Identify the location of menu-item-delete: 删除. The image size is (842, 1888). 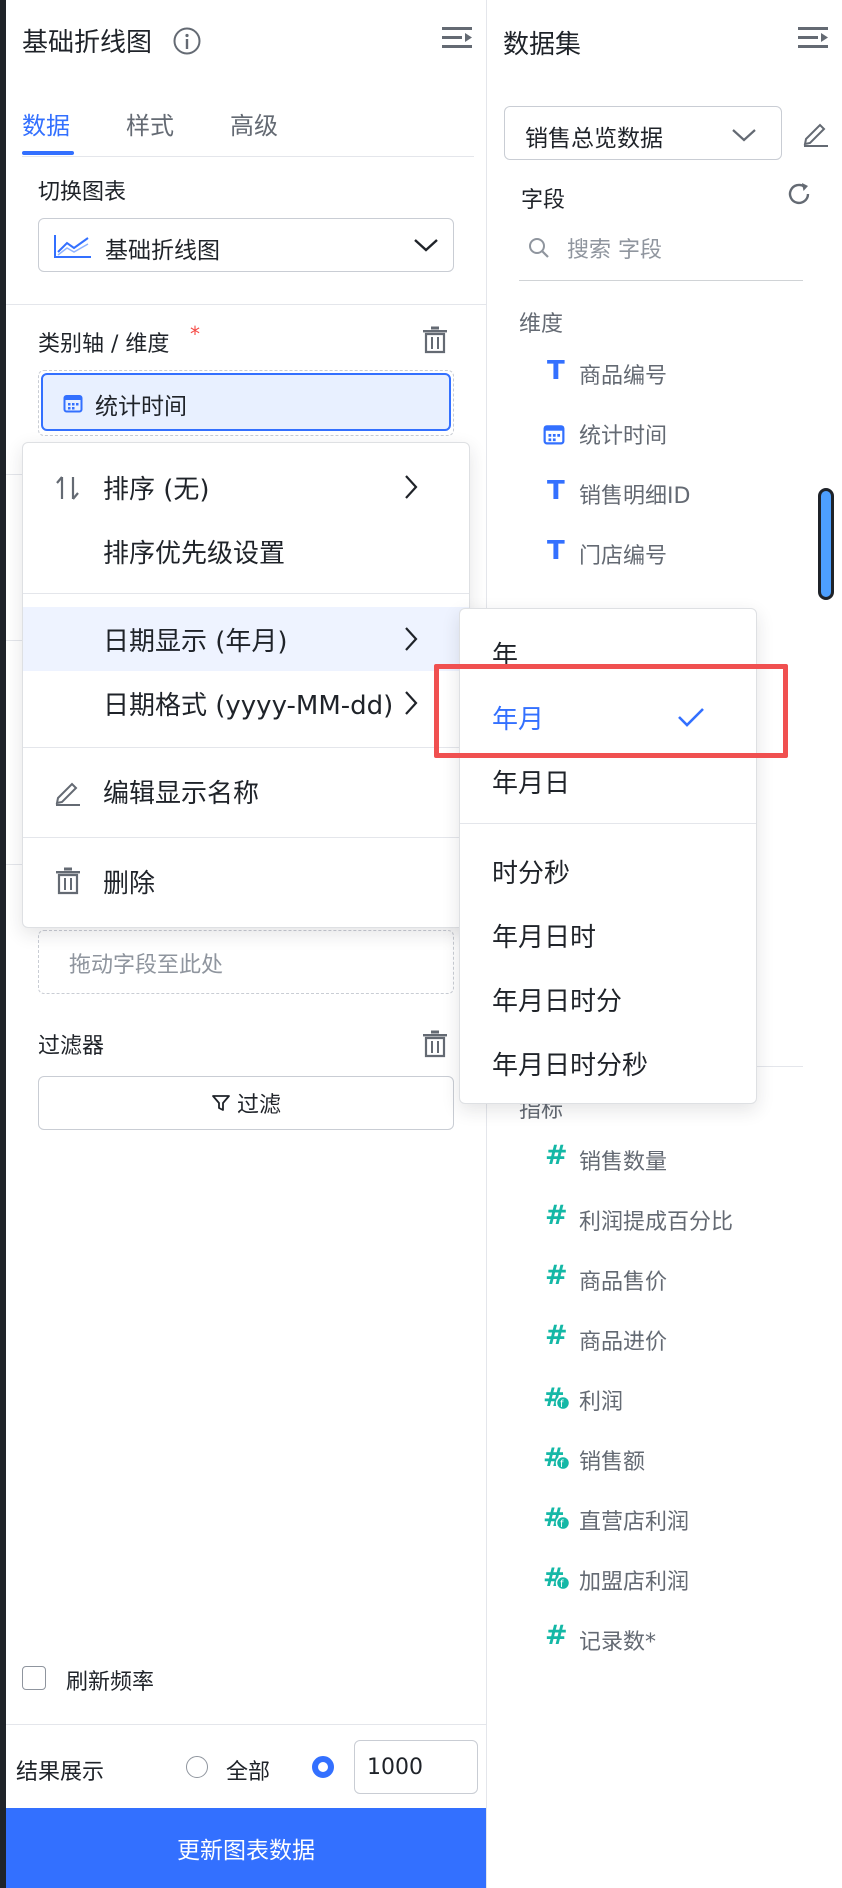
(129, 881).